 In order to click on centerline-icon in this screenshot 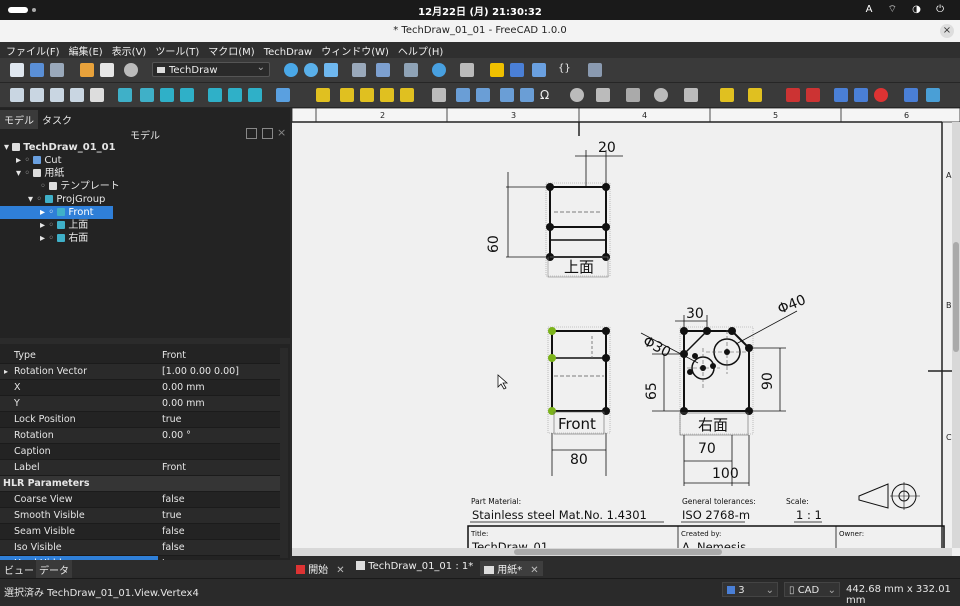, I will do `click(577, 95)`.